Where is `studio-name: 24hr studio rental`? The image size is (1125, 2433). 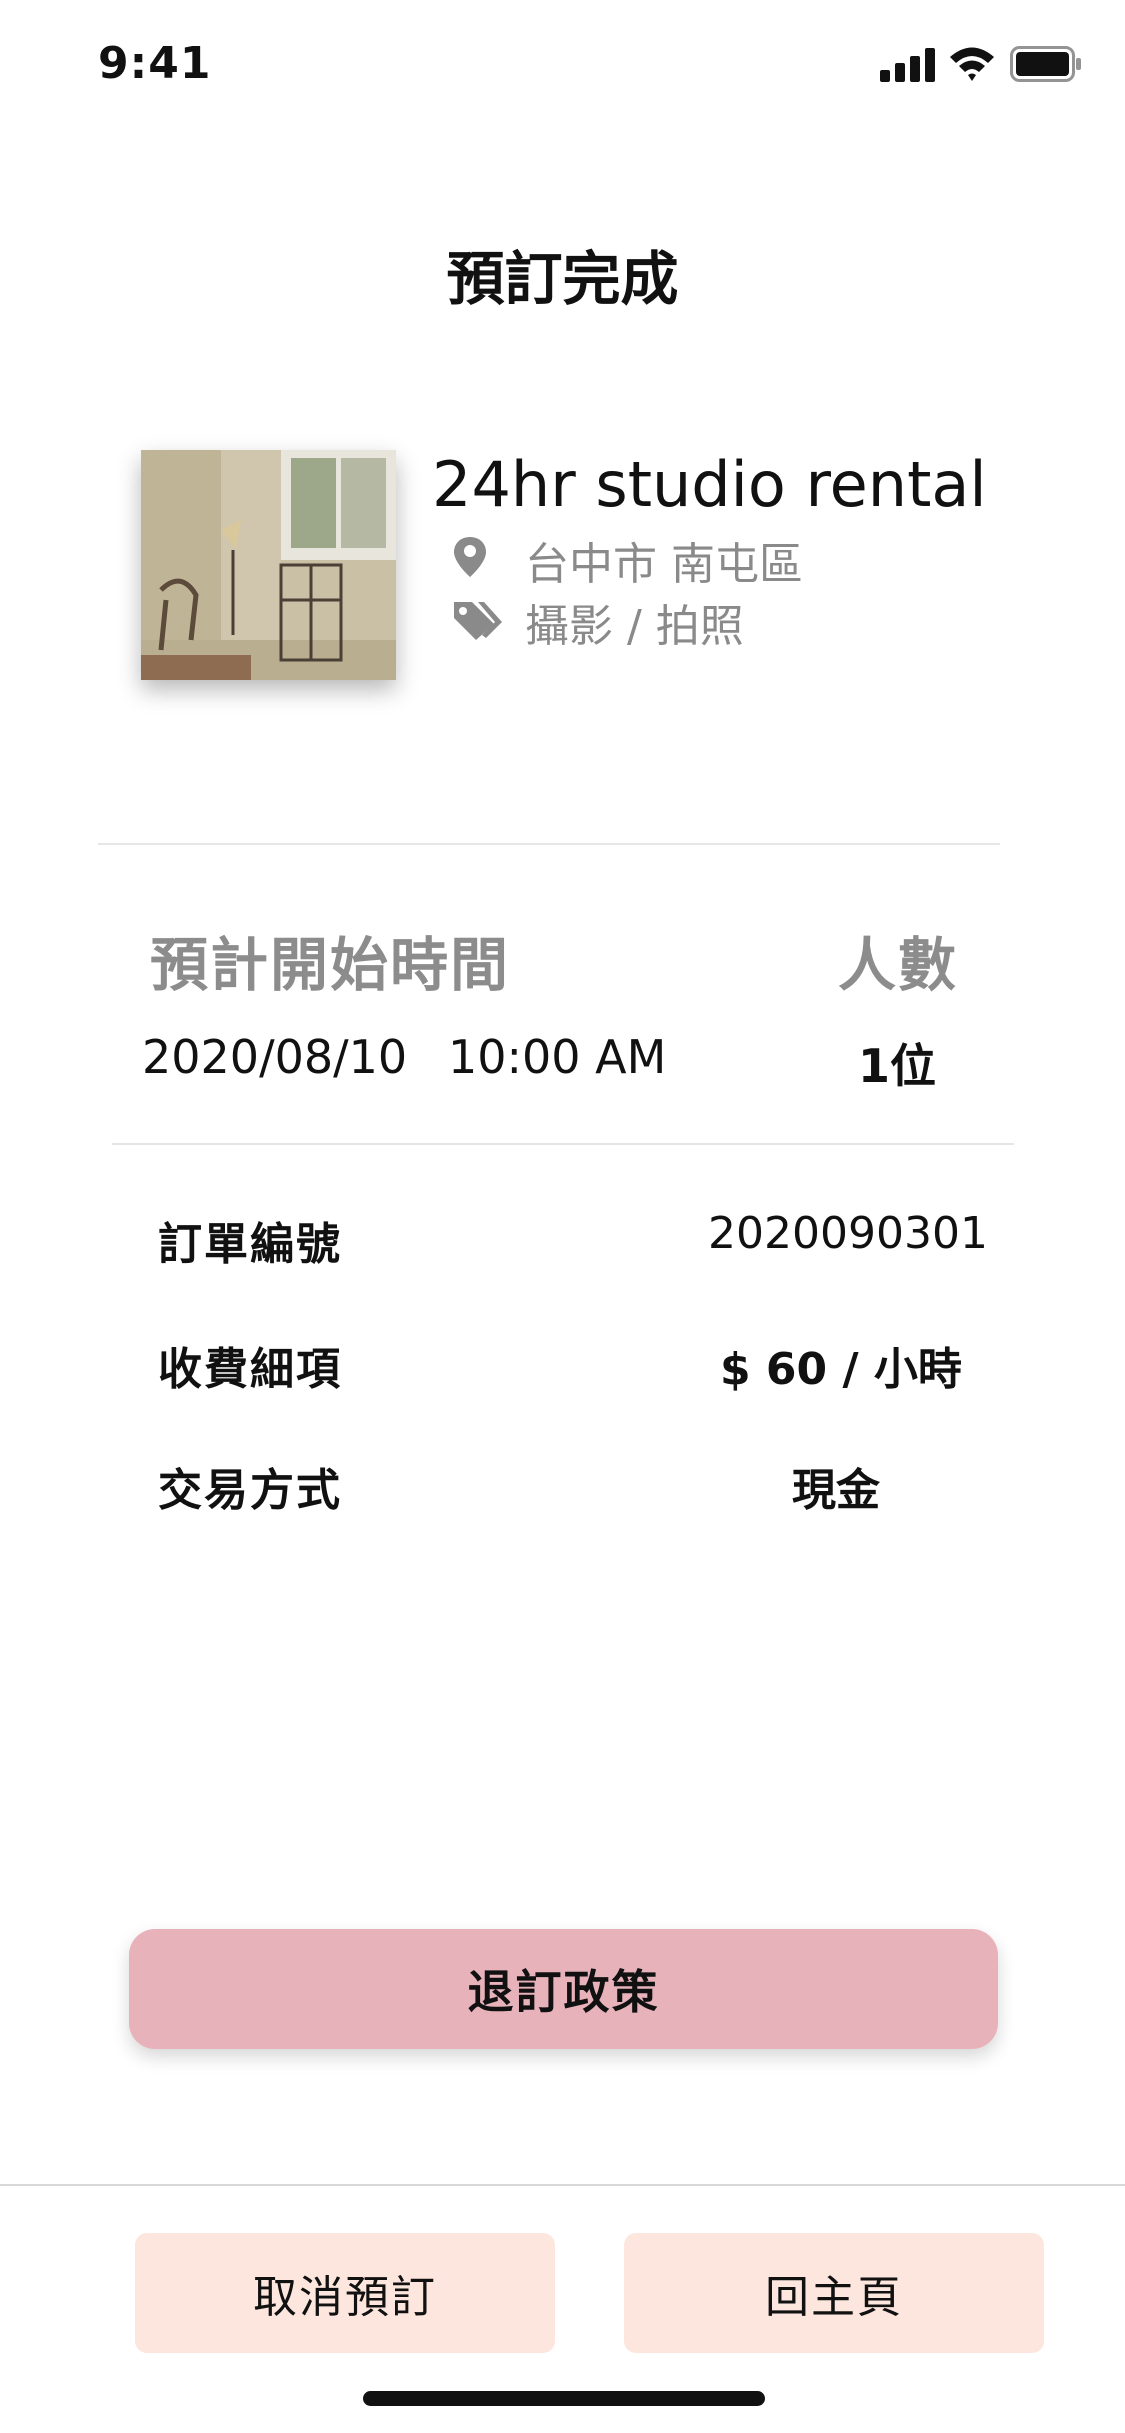 studio-name: 24hr studio rental is located at coordinates (709, 484).